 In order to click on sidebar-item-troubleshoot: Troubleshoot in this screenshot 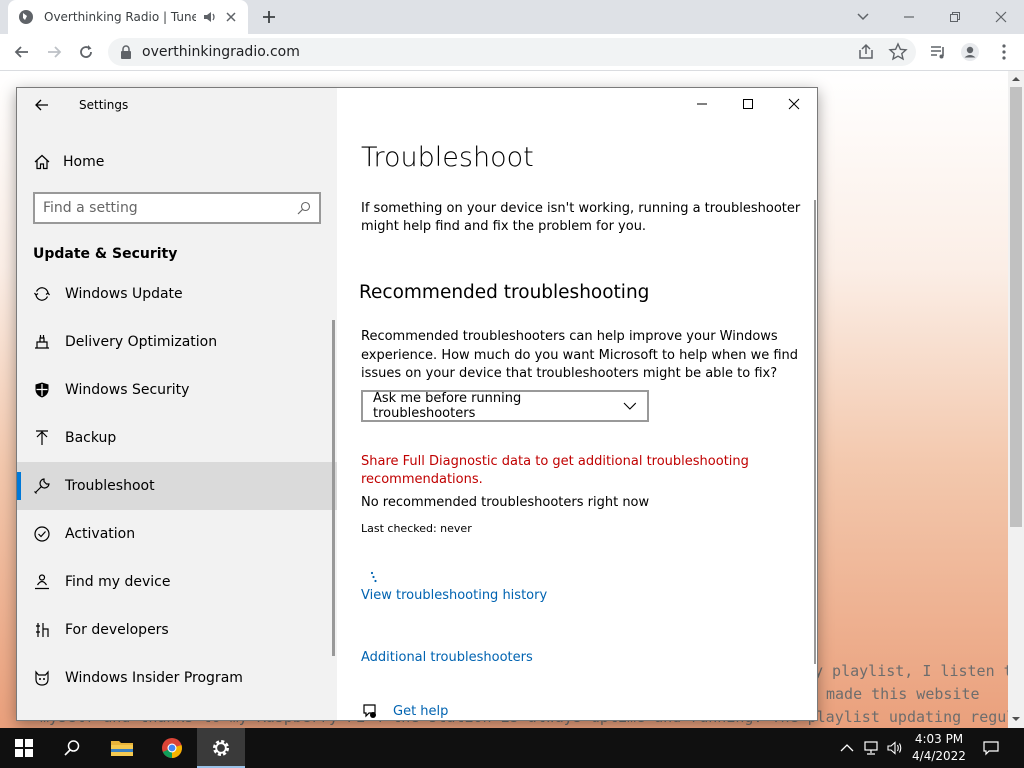, I will do `click(177, 486)`.